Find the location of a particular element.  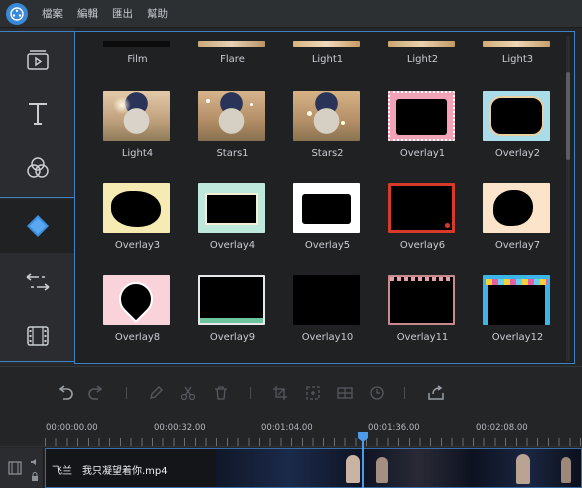

tick-label: 00:00:00.00 is located at coordinates (72, 428).